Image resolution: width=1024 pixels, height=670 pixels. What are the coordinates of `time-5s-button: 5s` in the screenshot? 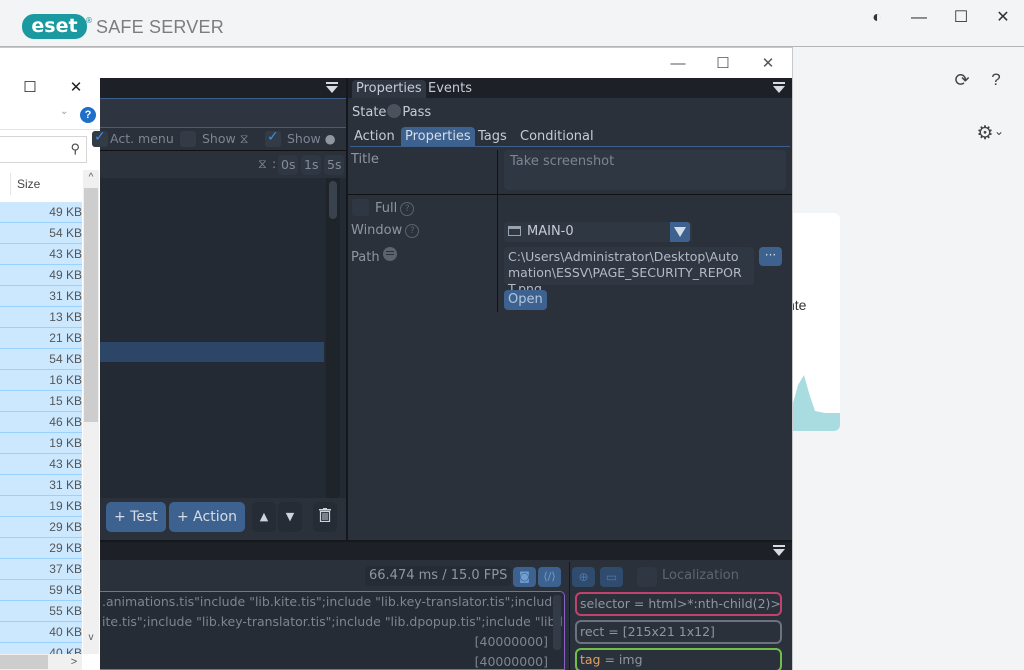 It's located at (334, 165).